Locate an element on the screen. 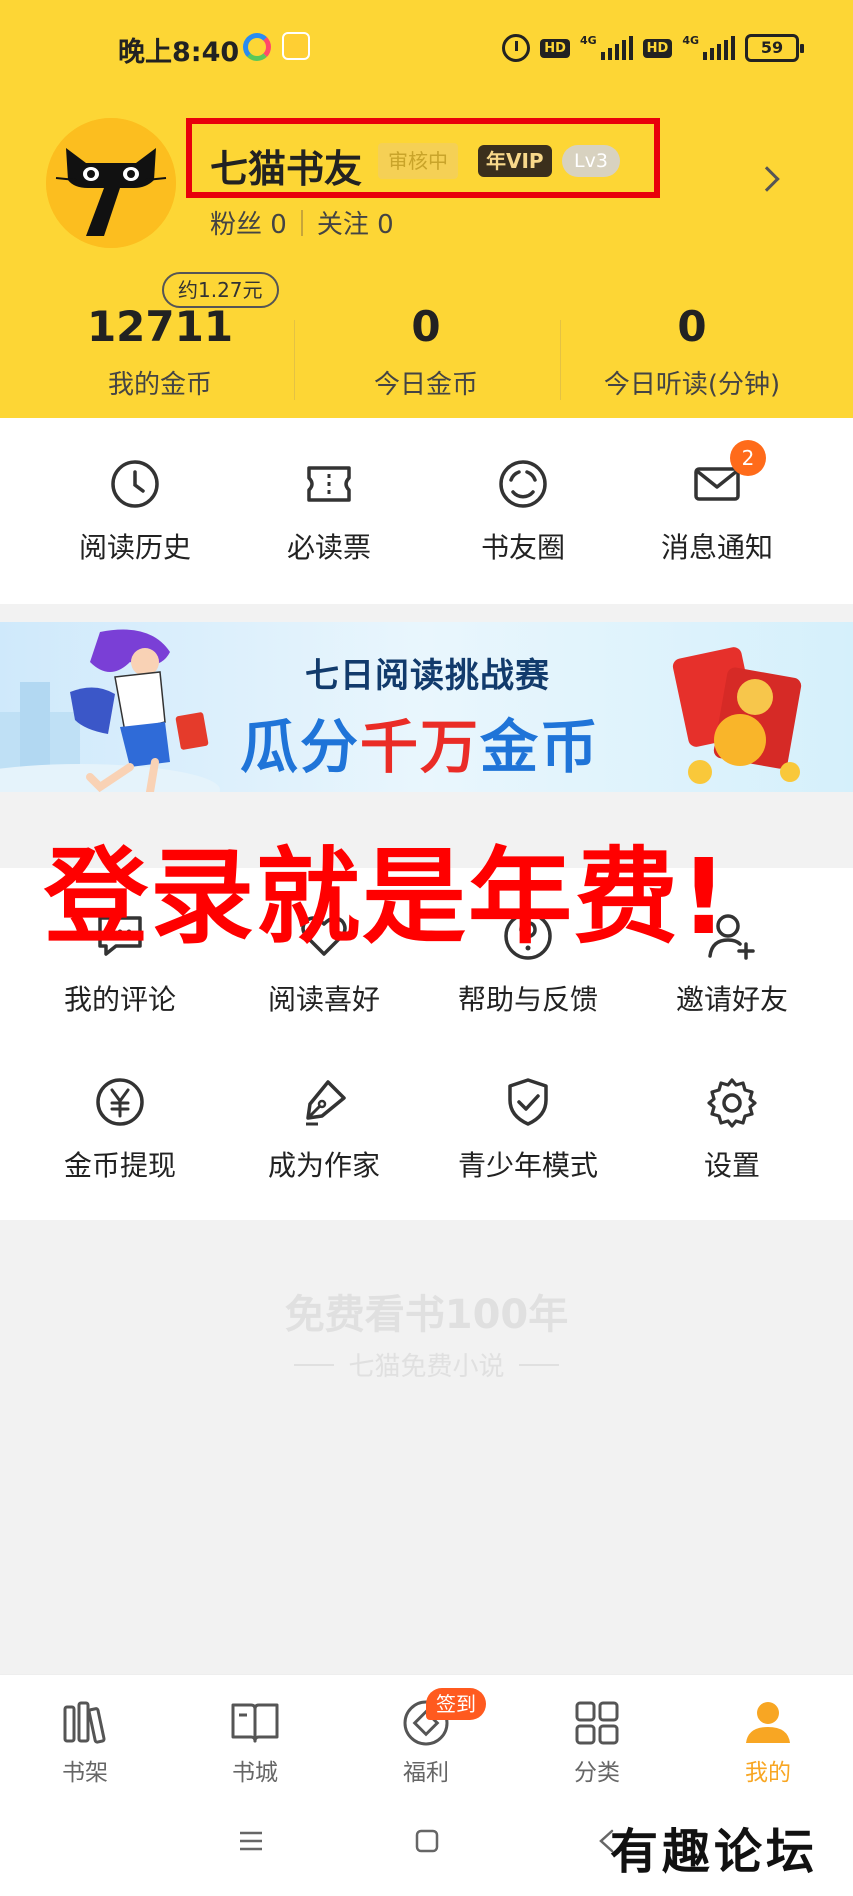 Image resolution: width=853 pixels, height=1896 pixels. quick-actions: 阅读历史 必读票 书友圈 消息通知 is located at coordinates (426, 511).